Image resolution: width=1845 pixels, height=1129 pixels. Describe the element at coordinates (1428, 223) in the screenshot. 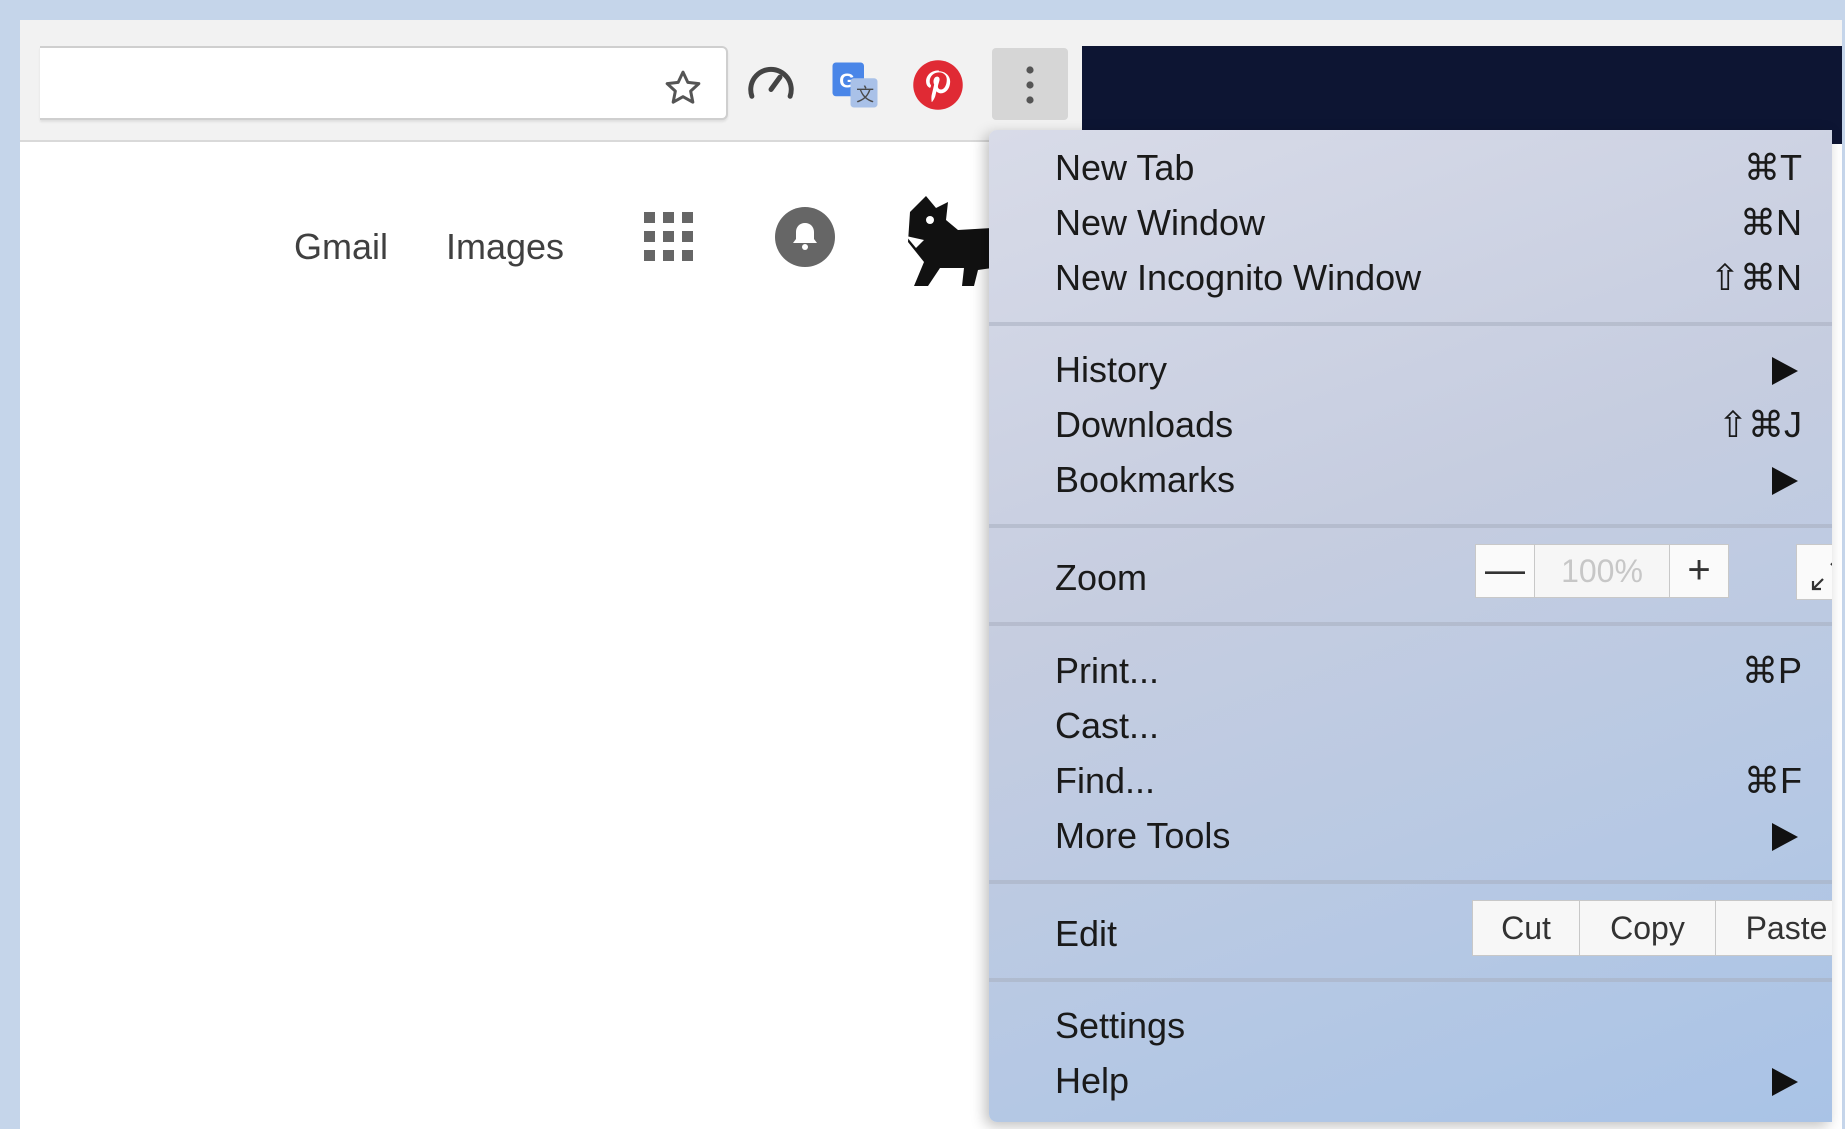

I see `menu-item-new-window: New Window ⌘N` at that location.